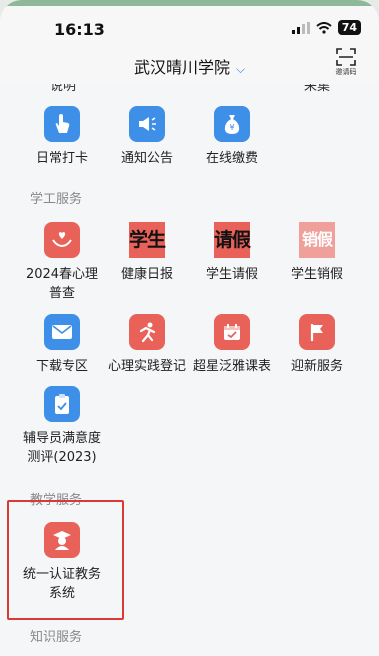 This screenshot has height=656, width=379. Describe the element at coordinates (146, 274) in the screenshot. I see `tile-label: 健康日报` at that location.